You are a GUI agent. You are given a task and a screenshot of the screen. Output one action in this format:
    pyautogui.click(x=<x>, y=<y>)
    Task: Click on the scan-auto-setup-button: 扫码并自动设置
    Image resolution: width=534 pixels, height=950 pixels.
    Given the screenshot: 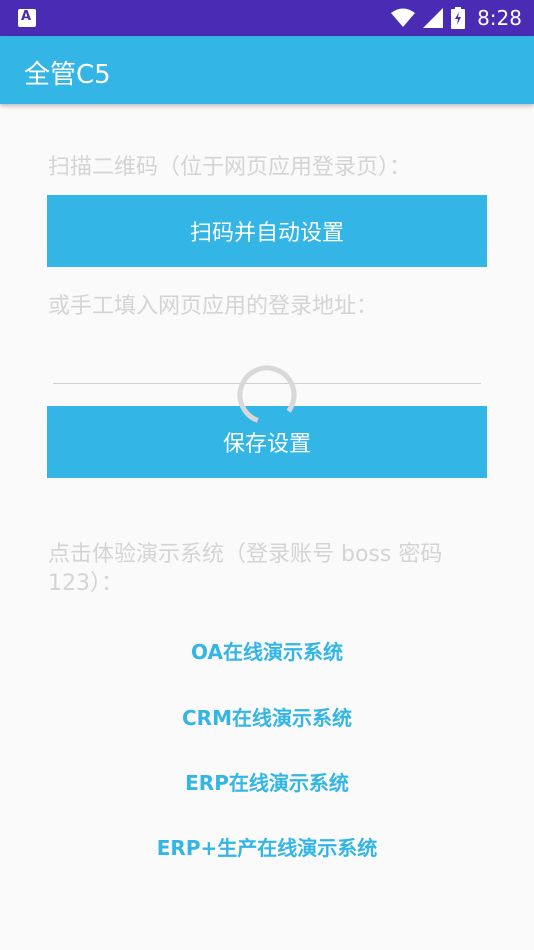 What is the action you would take?
    pyautogui.click(x=267, y=231)
    